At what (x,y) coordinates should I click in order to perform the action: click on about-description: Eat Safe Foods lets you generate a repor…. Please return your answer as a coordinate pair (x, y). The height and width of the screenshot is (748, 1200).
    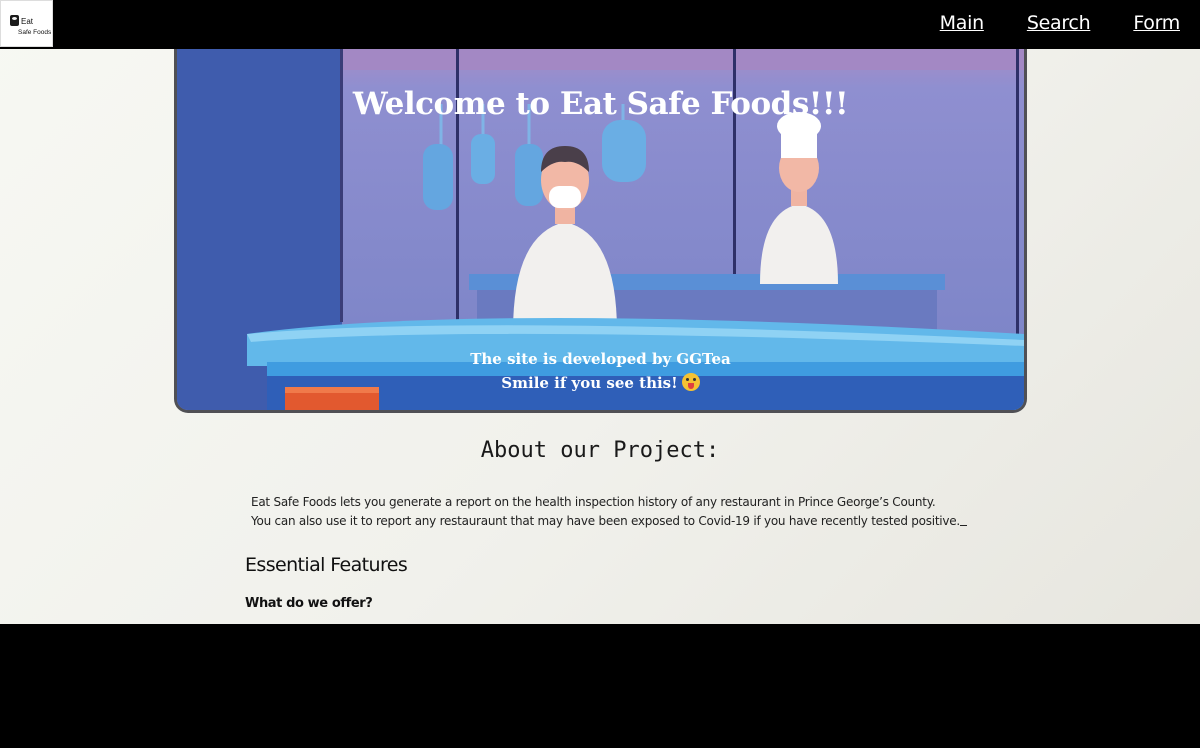
    Looking at the image, I should click on (631, 512).